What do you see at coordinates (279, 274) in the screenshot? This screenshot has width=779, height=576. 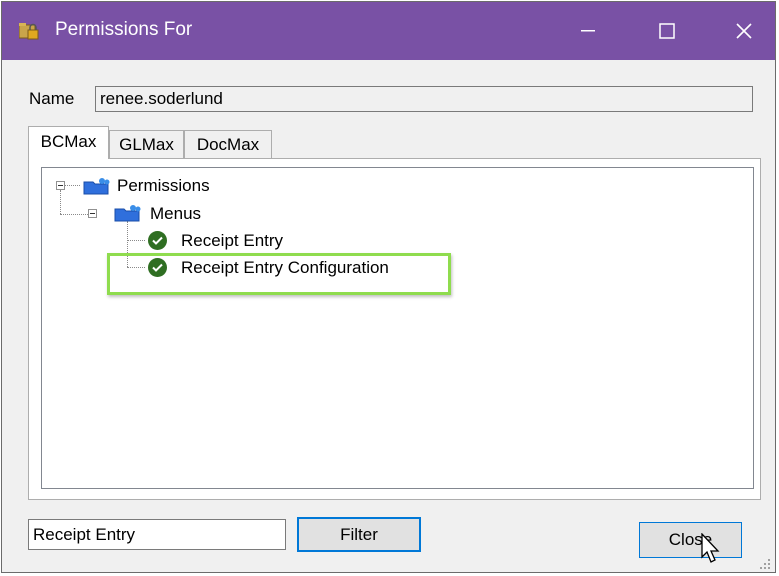 I see `highlight-box` at bounding box center [279, 274].